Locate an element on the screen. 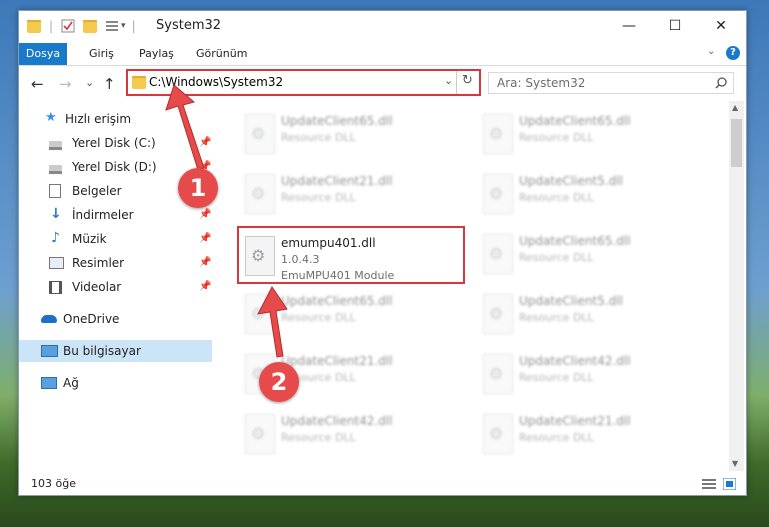 The height and width of the screenshot is (527, 769). expand-ribbon-icon: ⌄ is located at coordinates (711, 51).